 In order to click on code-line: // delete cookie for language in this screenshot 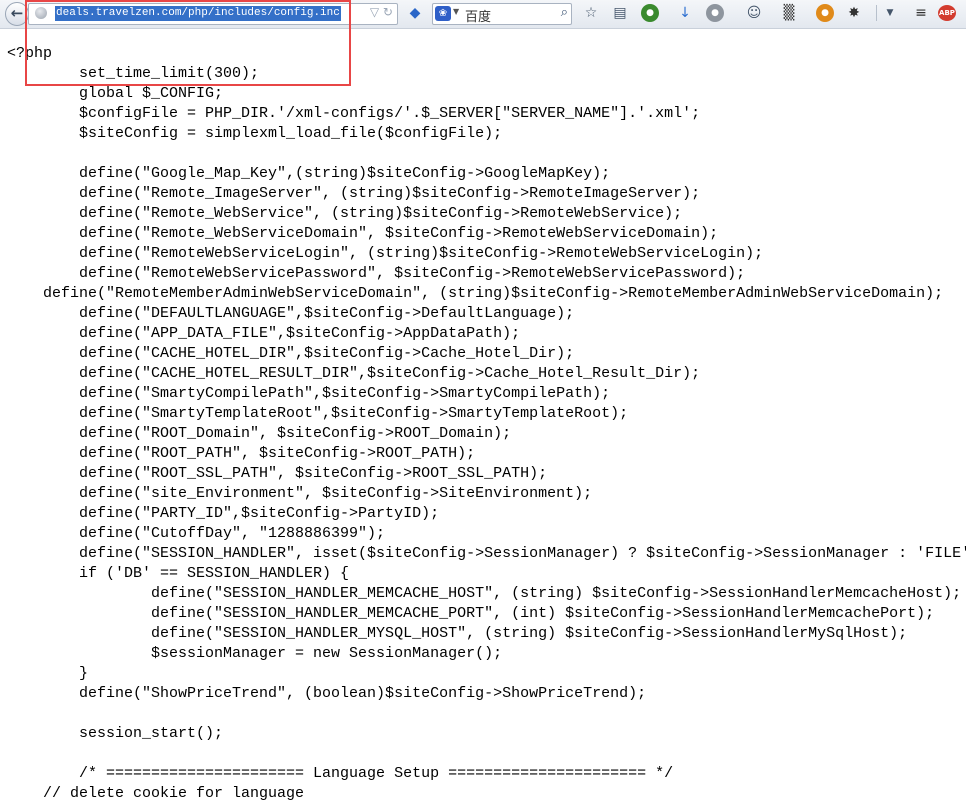, I will do `click(156, 793)`.